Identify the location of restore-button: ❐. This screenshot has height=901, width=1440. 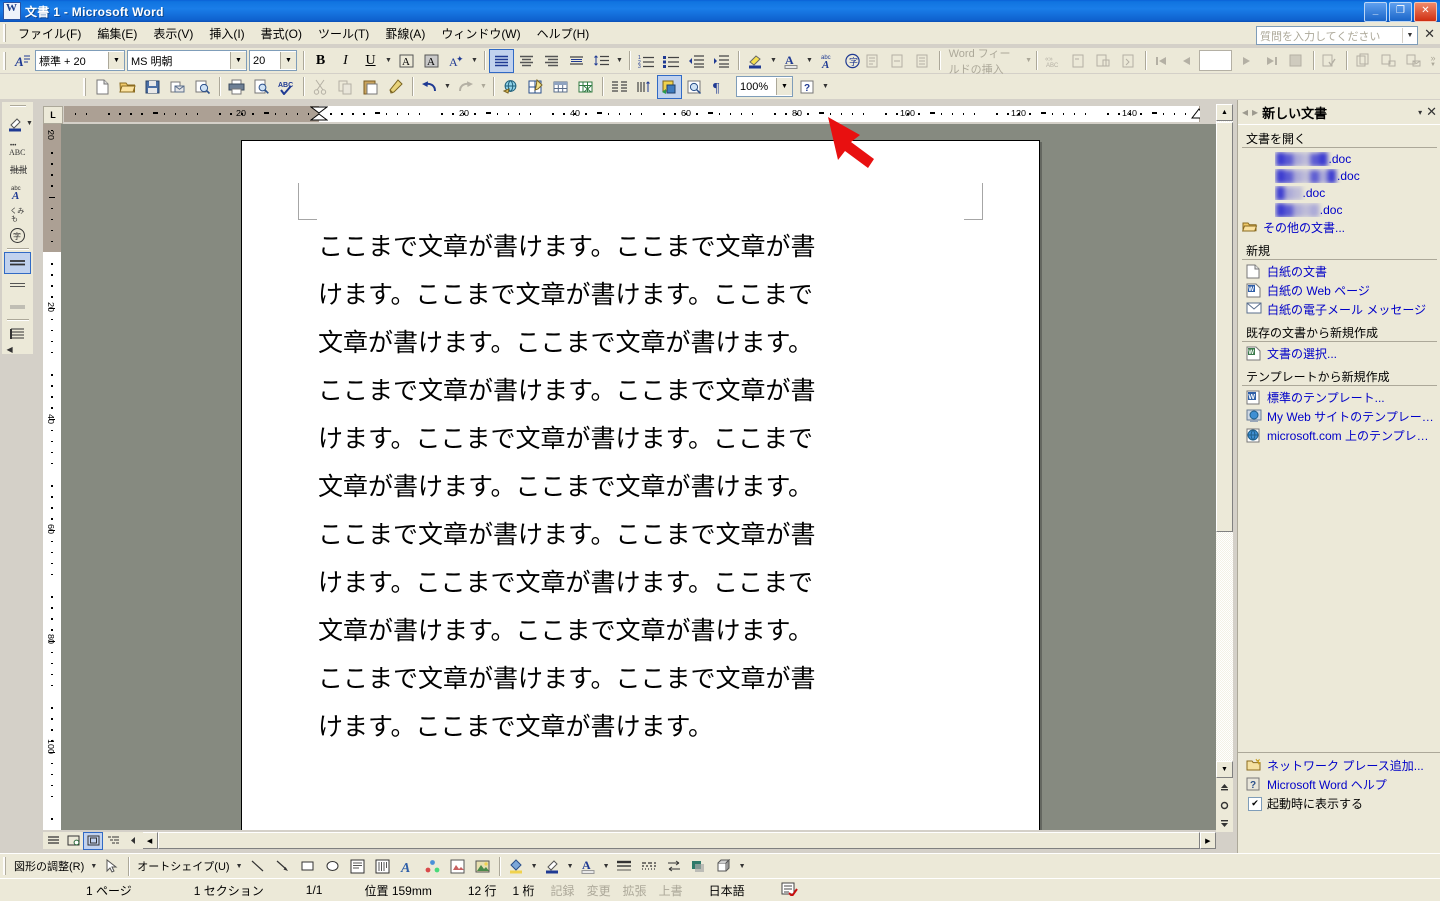
(1400, 12).